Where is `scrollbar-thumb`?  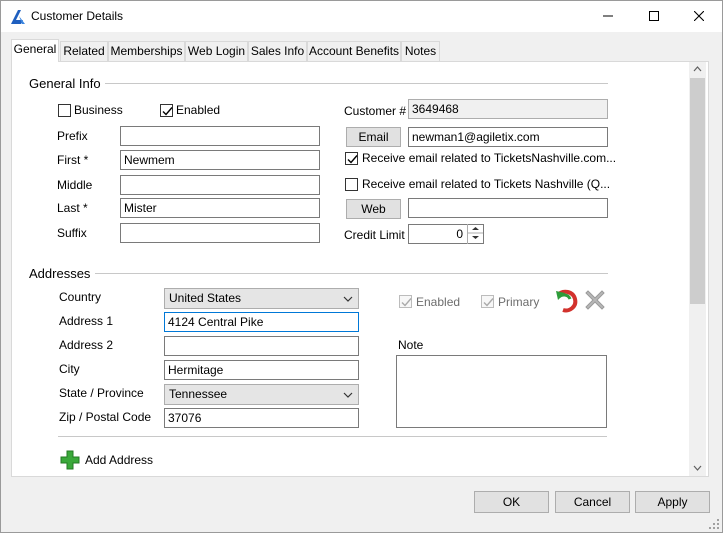 scrollbar-thumb is located at coordinates (697, 191).